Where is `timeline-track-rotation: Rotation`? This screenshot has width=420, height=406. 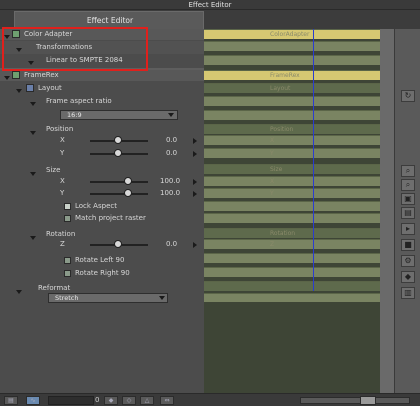 timeline-track-rotation: Rotation is located at coordinates (292, 233).